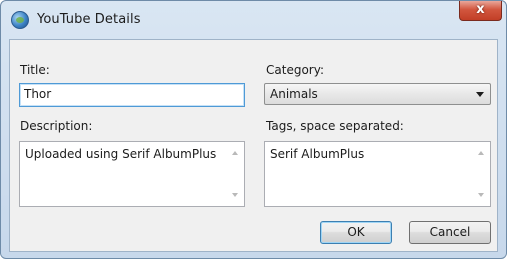 This screenshot has width=509, height=261. What do you see at coordinates (121, 154) in the screenshot?
I see `description-textarea-value: Uploaded using Serif AlbumPlus` at bounding box center [121, 154].